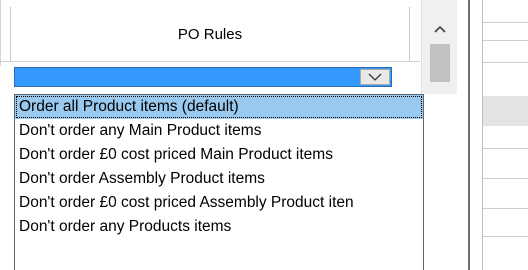 This screenshot has height=270, width=528. Describe the element at coordinates (0, 33) in the screenshot. I see `grid-border` at that location.